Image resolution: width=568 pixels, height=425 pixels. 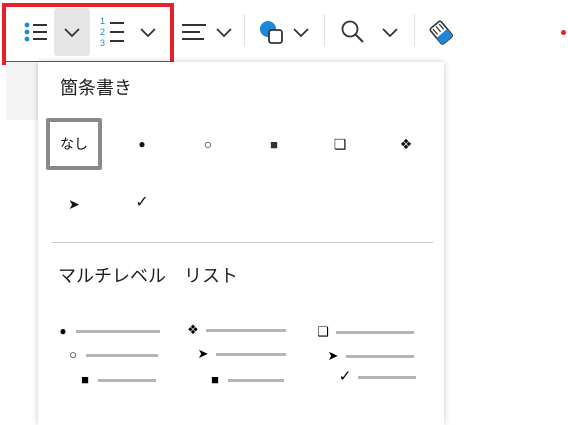 I want to click on numbered-list-button: 1 2 3, so click(x=113, y=32).